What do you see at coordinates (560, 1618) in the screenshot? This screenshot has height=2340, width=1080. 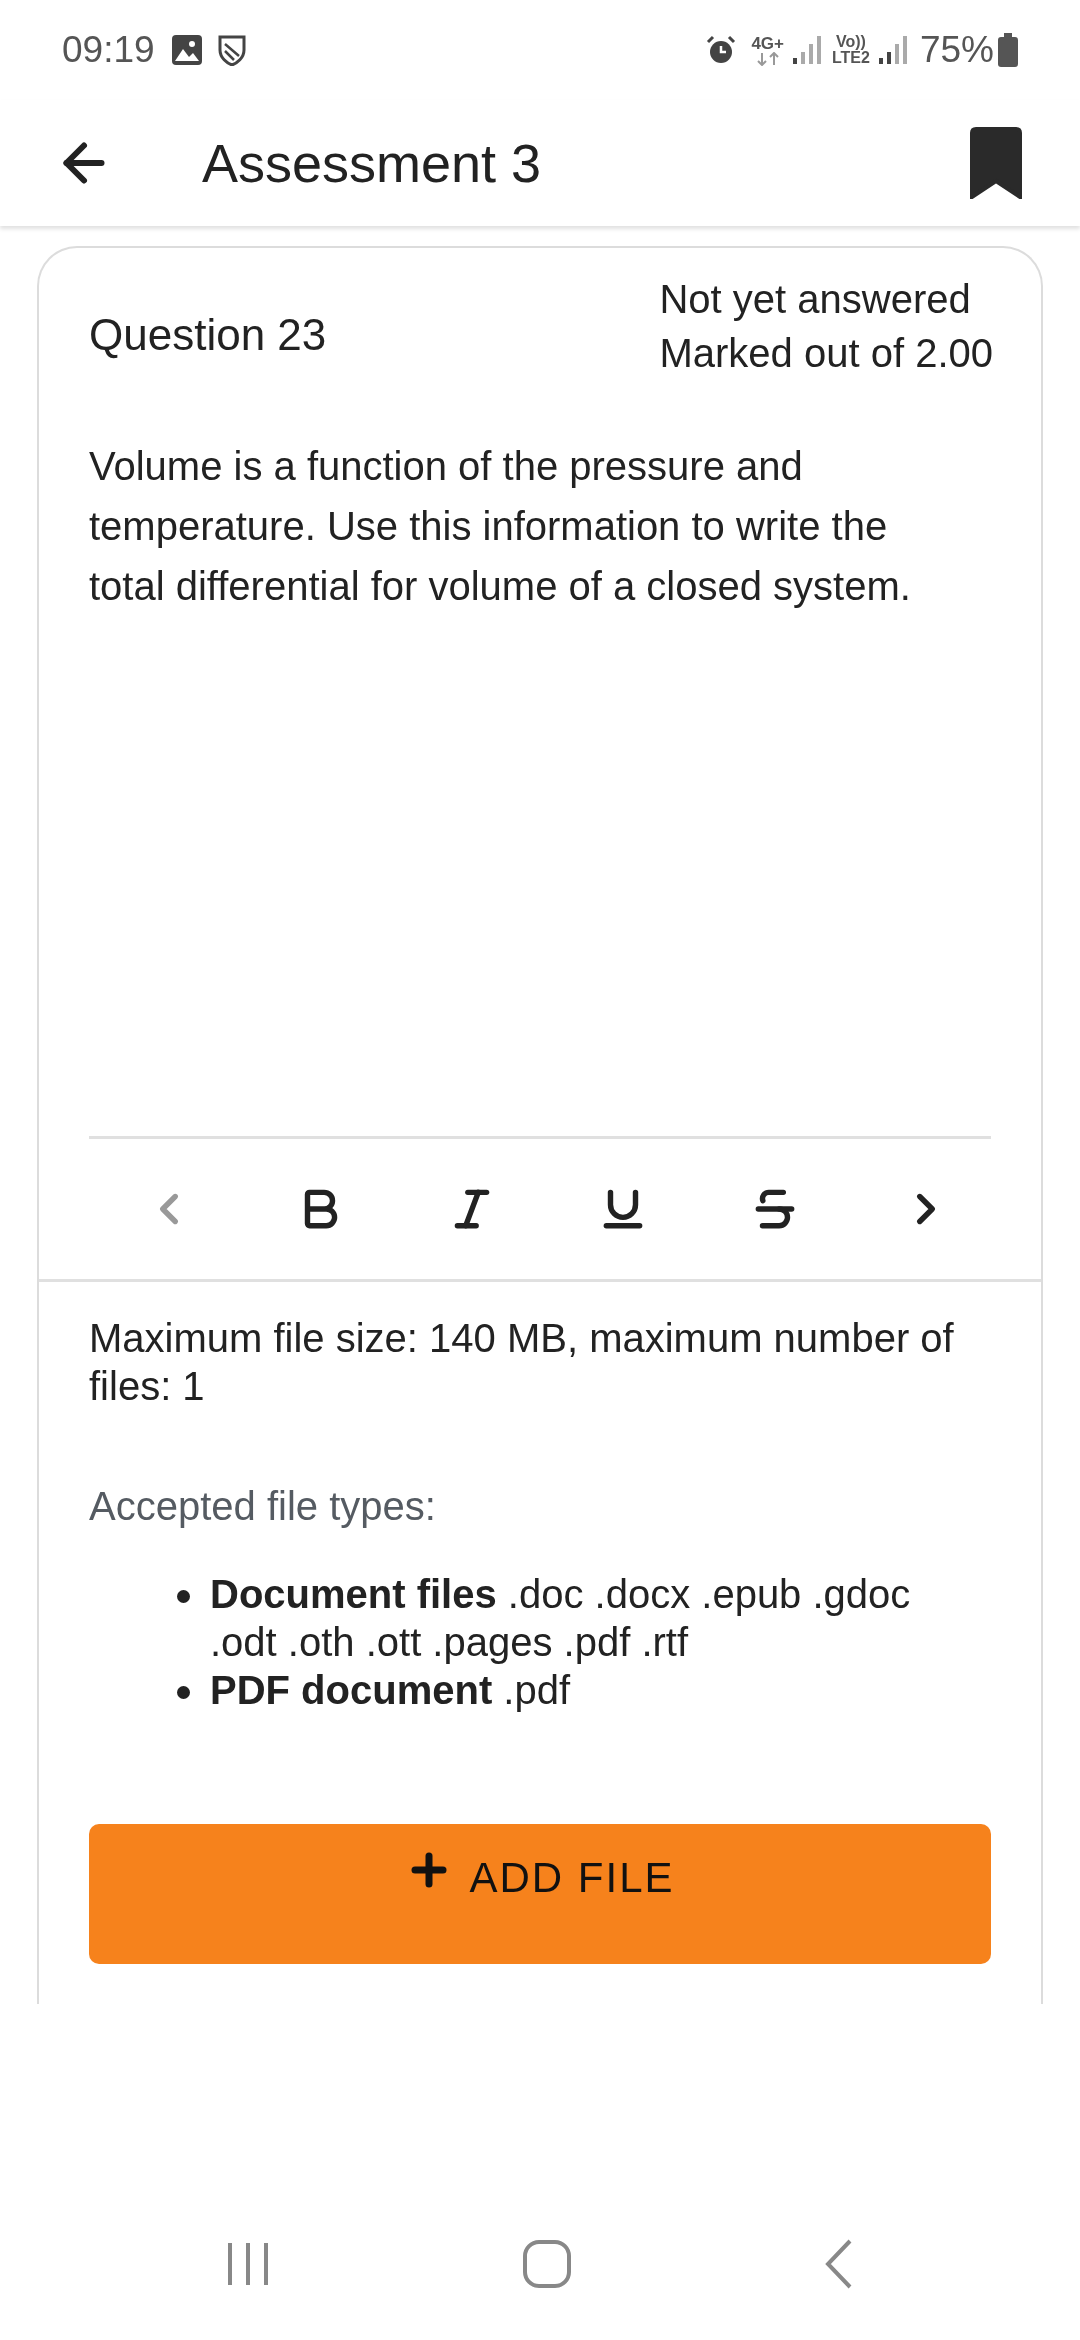 I see `file-type-item: Document files .doc .docx .epub .gdoc .odt .oth .ott .pages .pdf .rtf` at bounding box center [560, 1618].